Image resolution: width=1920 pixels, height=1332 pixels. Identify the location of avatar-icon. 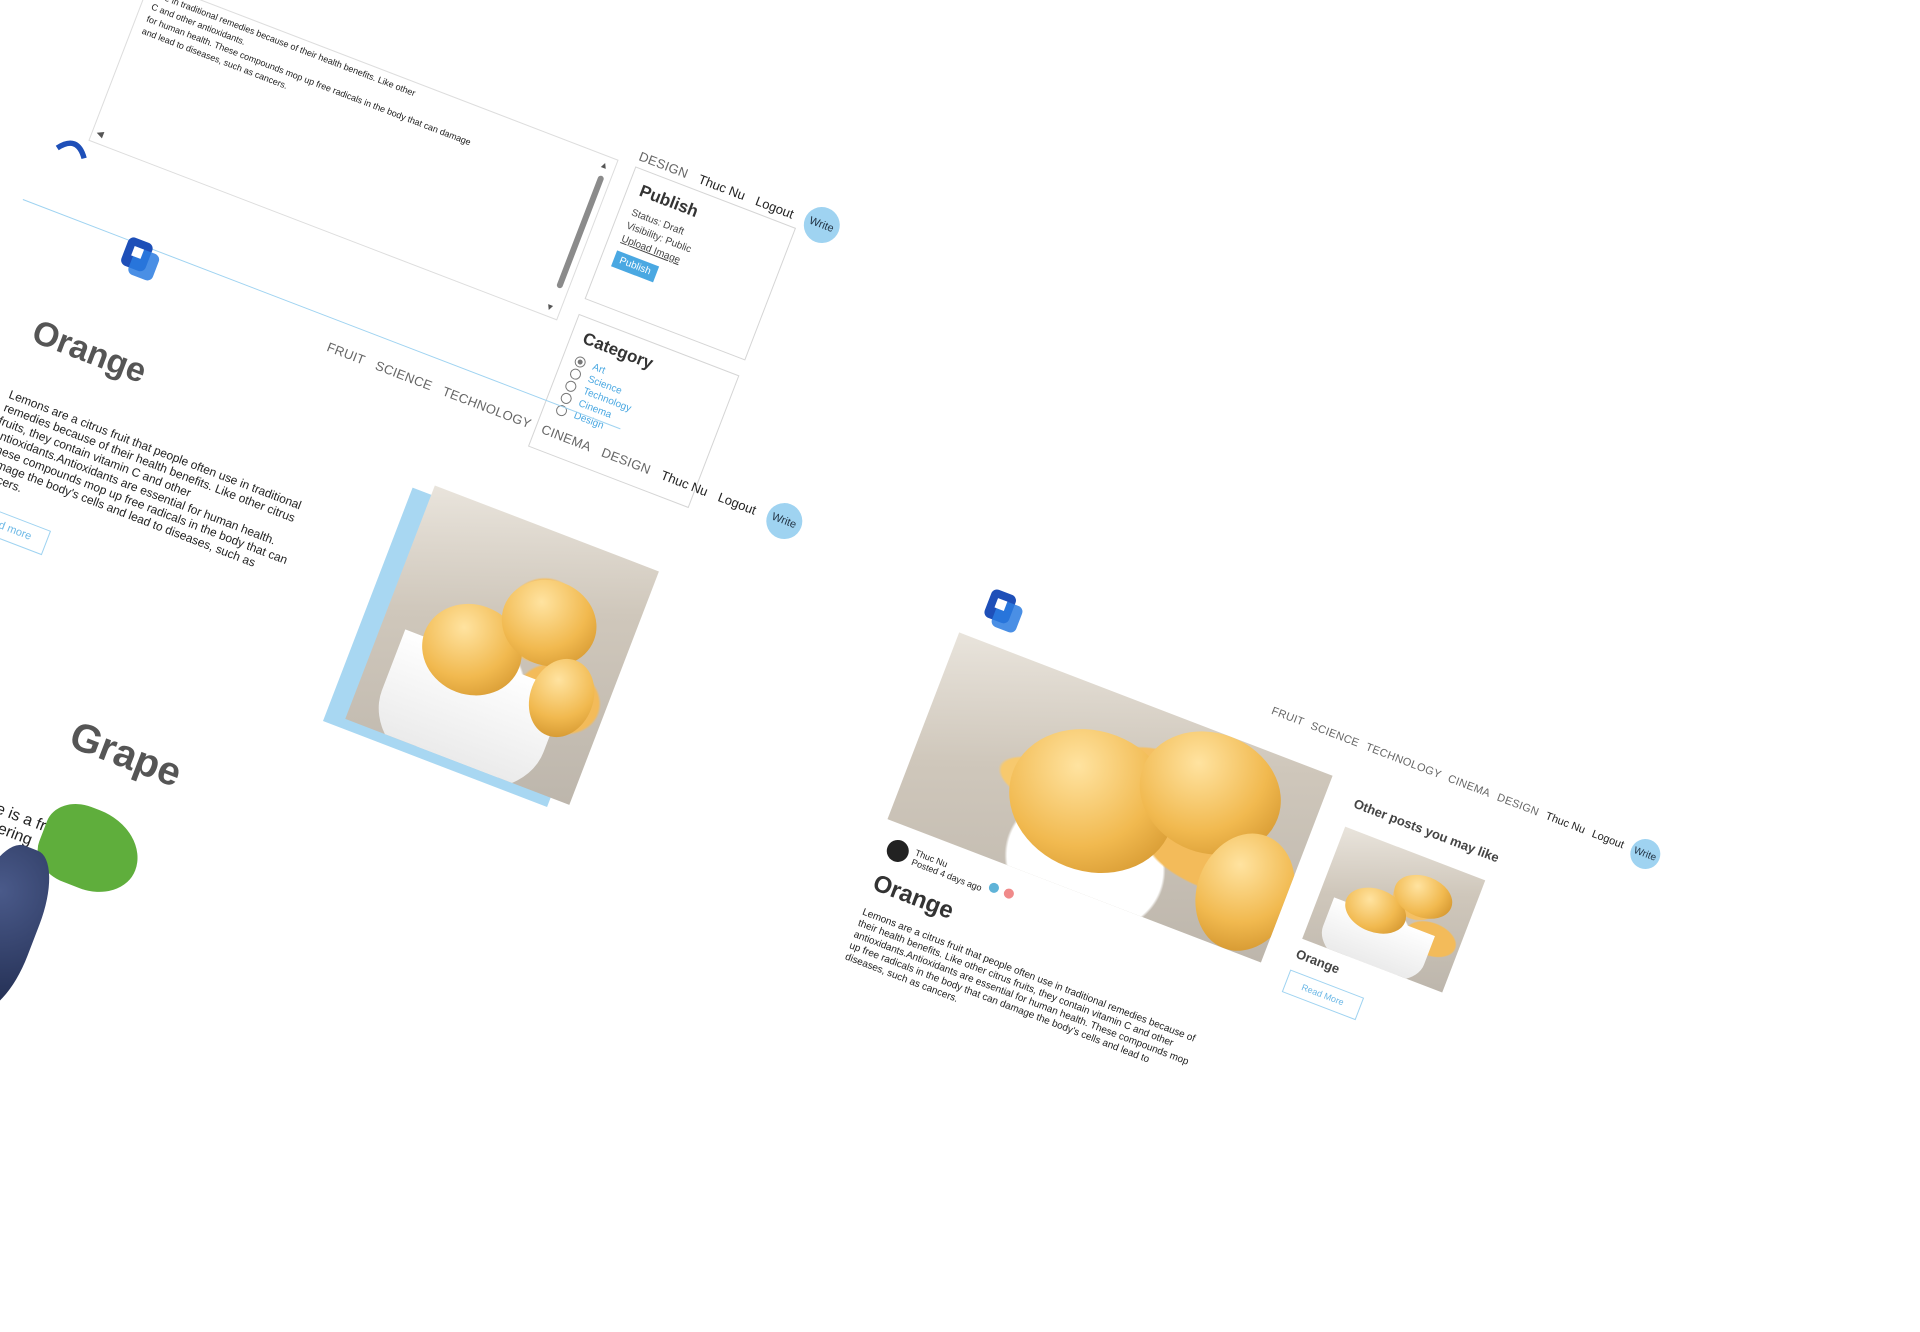
(897, 851).